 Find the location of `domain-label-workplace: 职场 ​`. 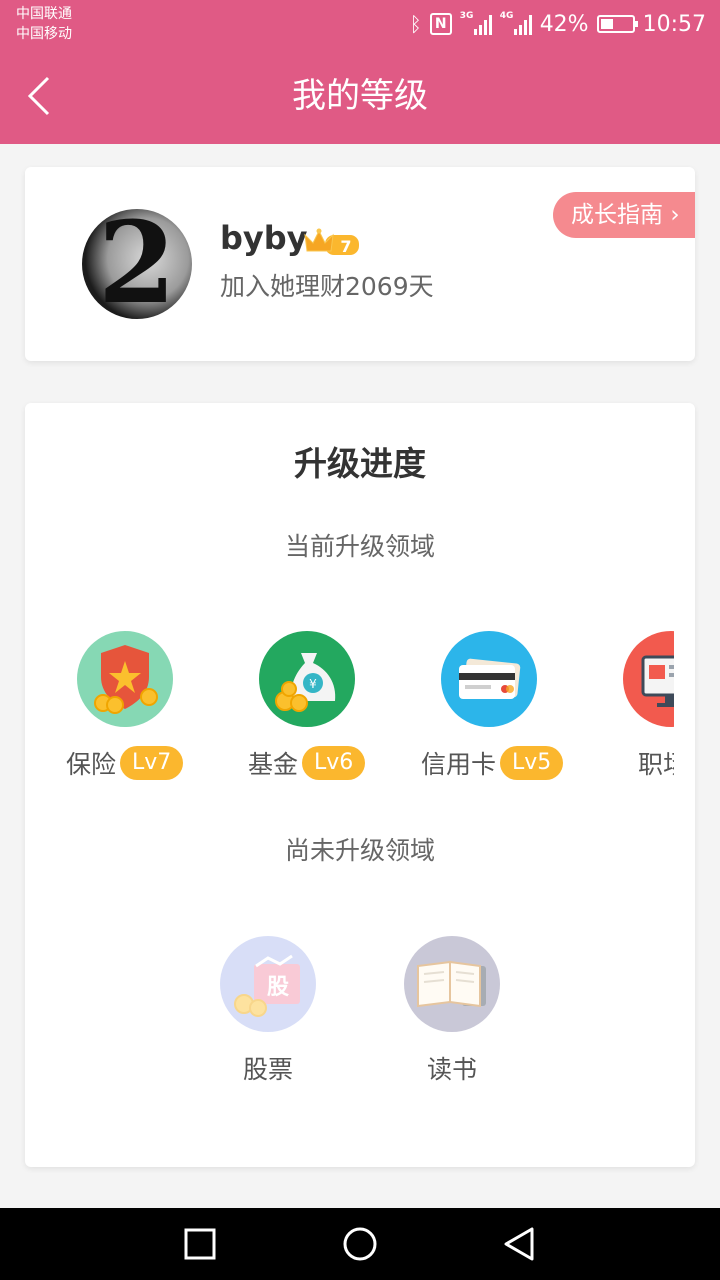

domain-label-workplace: 职场 ​ is located at coordinates (656, 763).